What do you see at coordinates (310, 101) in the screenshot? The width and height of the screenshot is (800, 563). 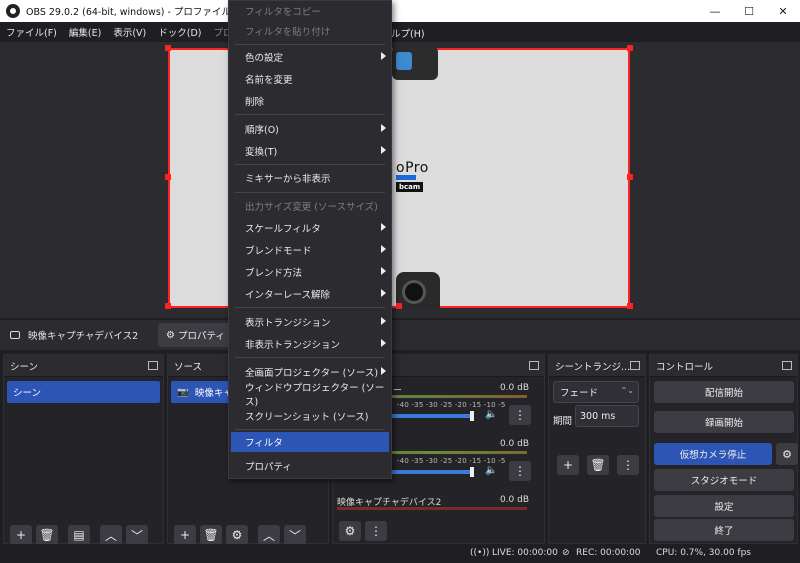 I see `menu-item-remove: 削除` at bounding box center [310, 101].